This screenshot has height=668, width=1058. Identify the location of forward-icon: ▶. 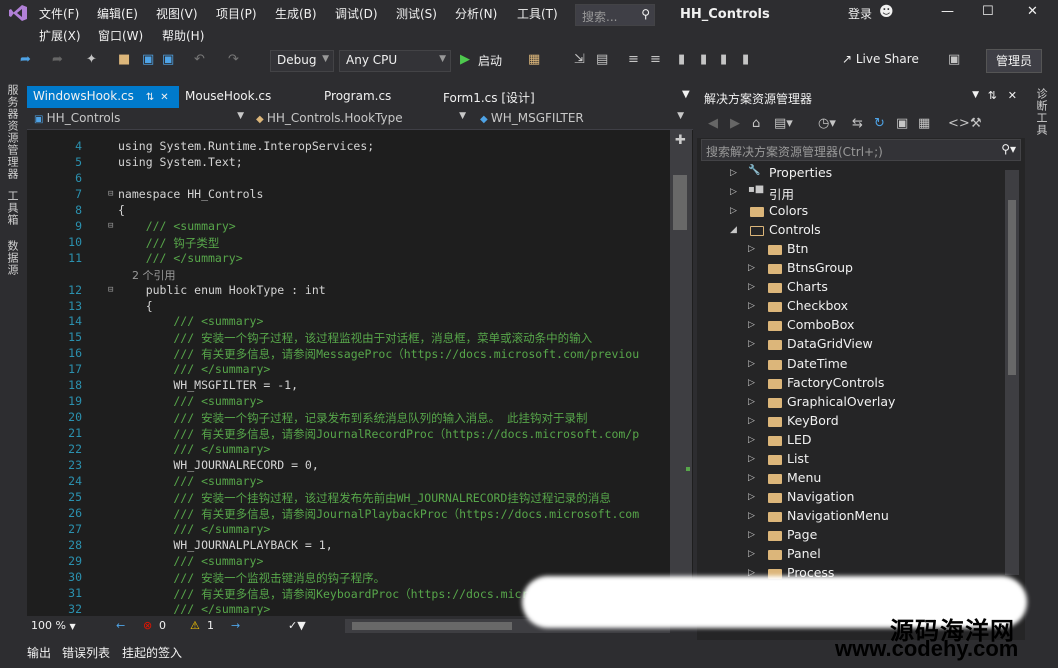
(735, 123).